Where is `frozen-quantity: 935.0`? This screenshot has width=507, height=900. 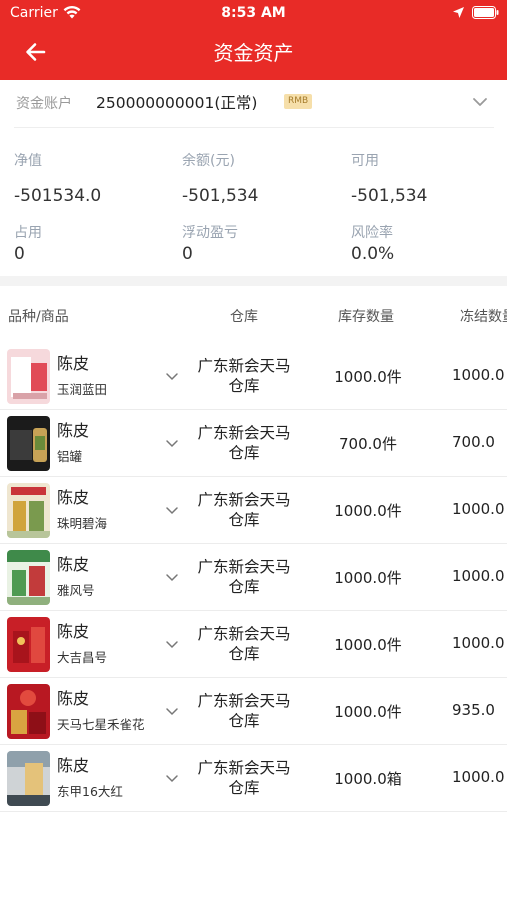 frozen-quantity: 935.0 is located at coordinates (473, 710).